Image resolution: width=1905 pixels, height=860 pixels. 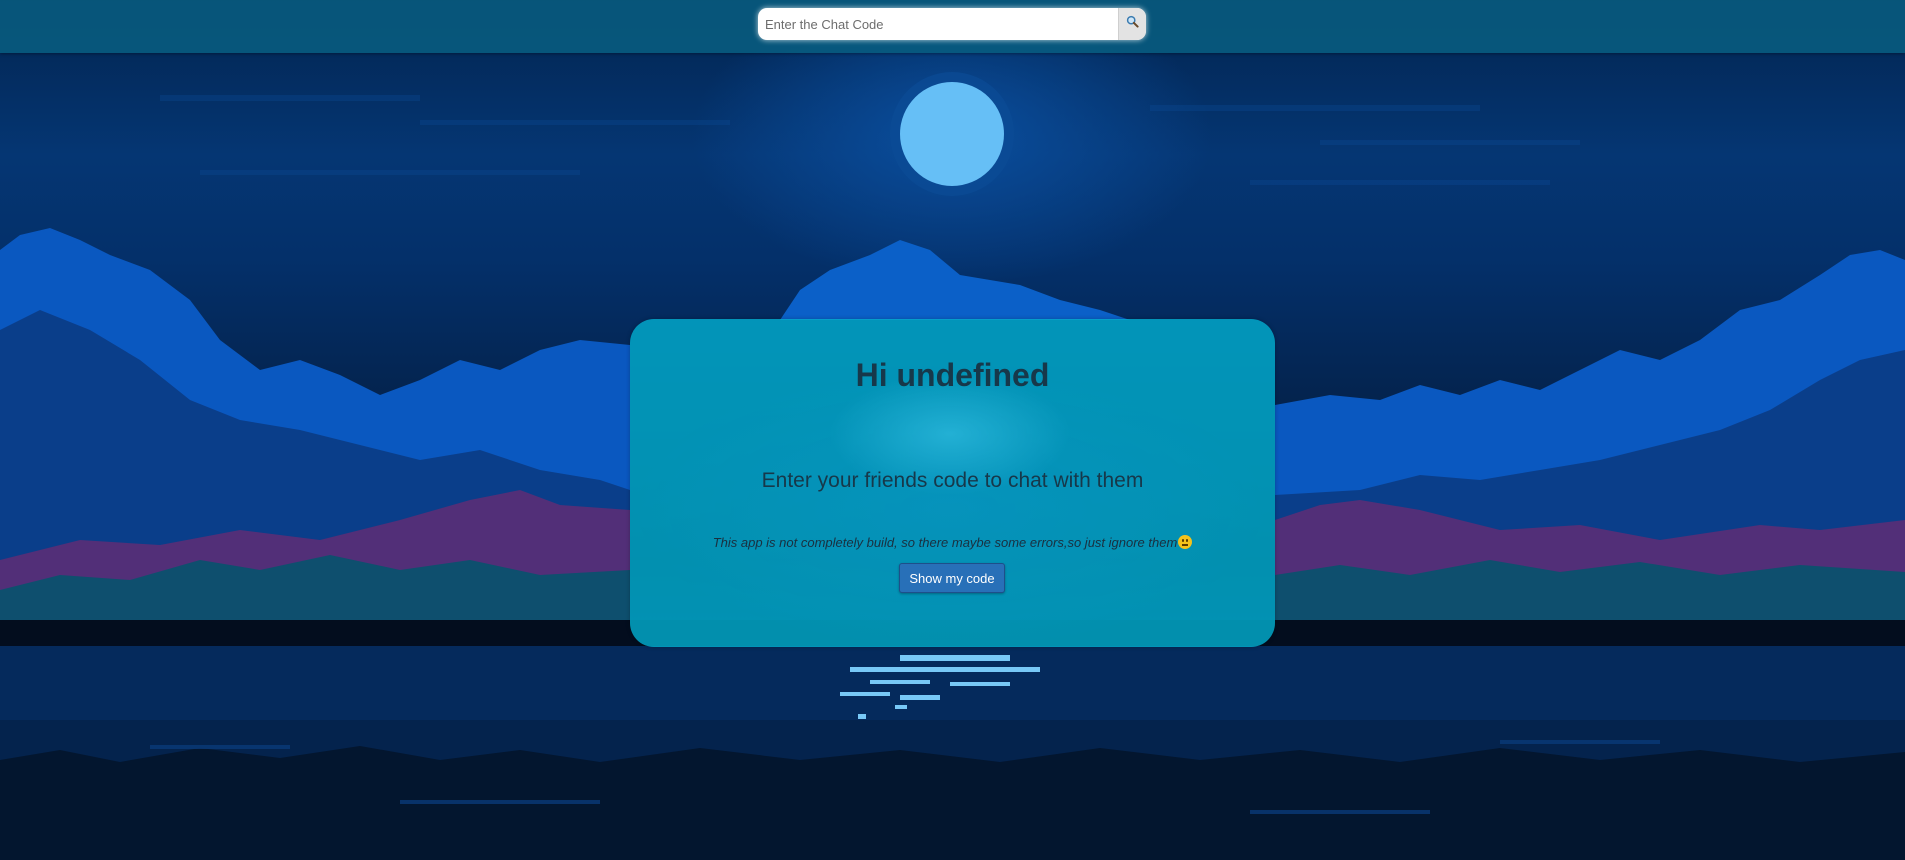 I want to click on chat-code-search, so click(x=952, y=24).